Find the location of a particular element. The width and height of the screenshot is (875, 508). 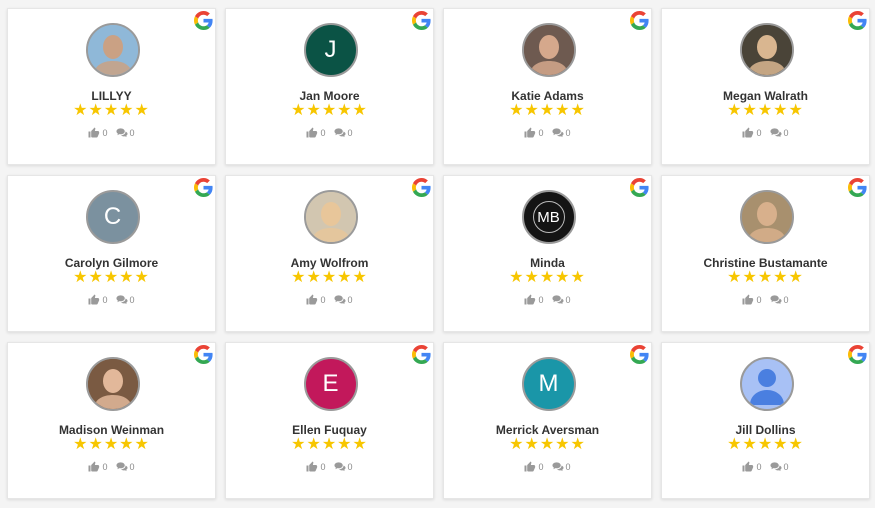

review-card: M Merrick Aversman ★★★★★ 0 0 is located at coordinates (547, 420).